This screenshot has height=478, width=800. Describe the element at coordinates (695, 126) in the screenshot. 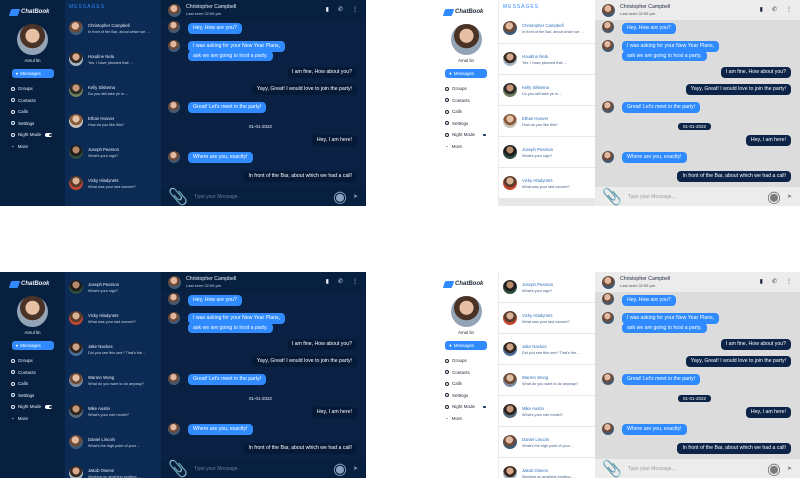

I see `date-separator: 01-01-2022` at that location.